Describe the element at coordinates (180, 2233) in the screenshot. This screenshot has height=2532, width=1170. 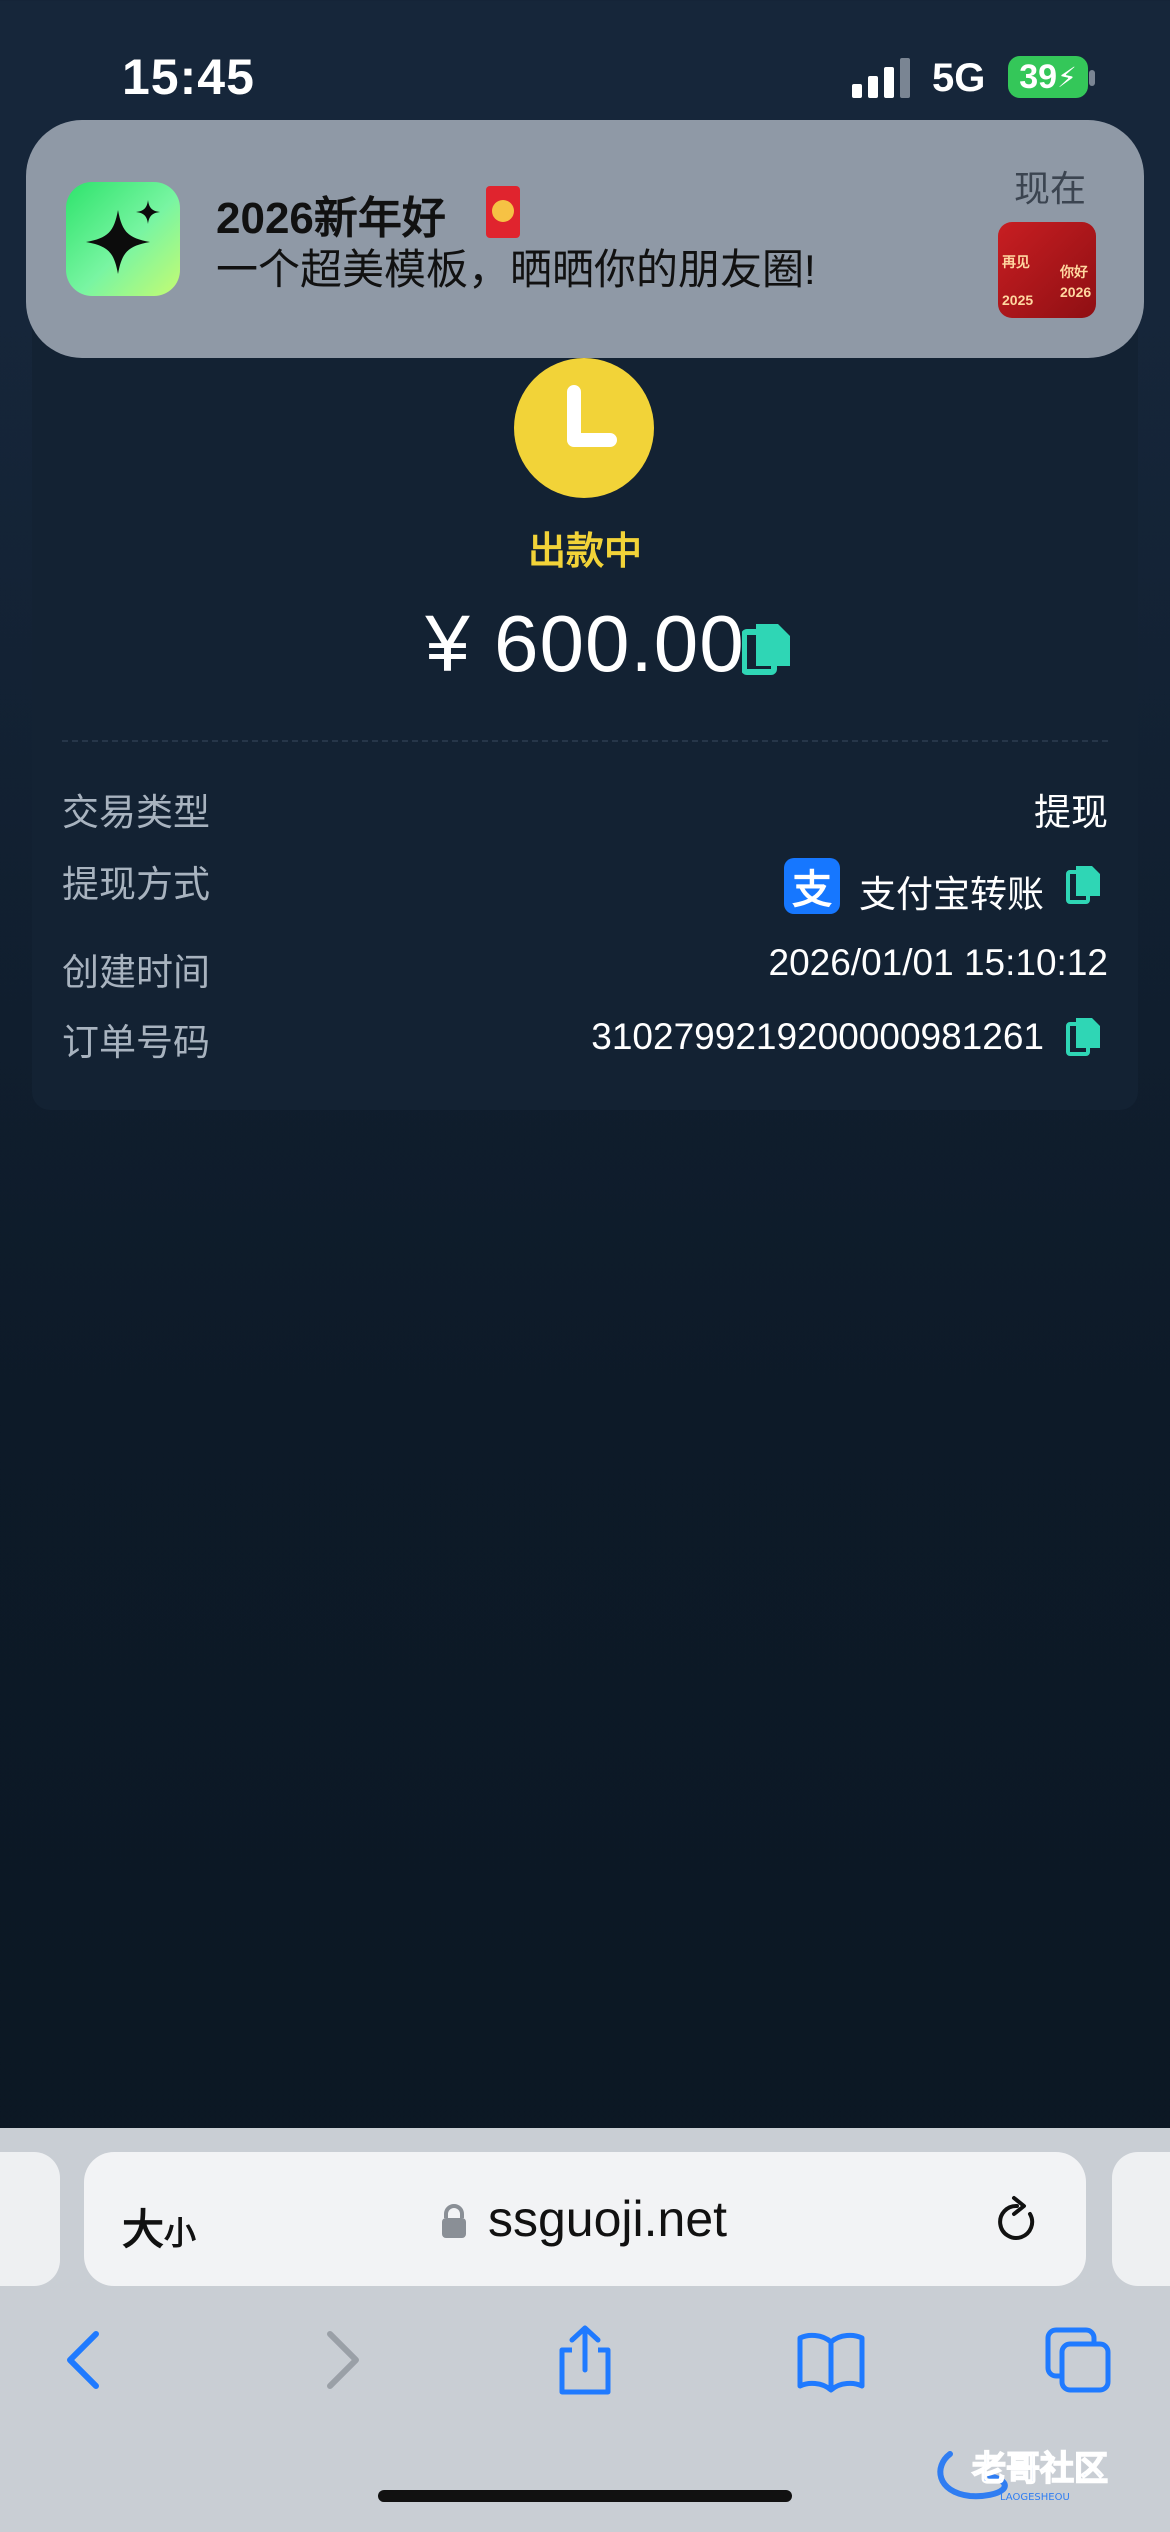
I see `text-size-small: 小` at that location.